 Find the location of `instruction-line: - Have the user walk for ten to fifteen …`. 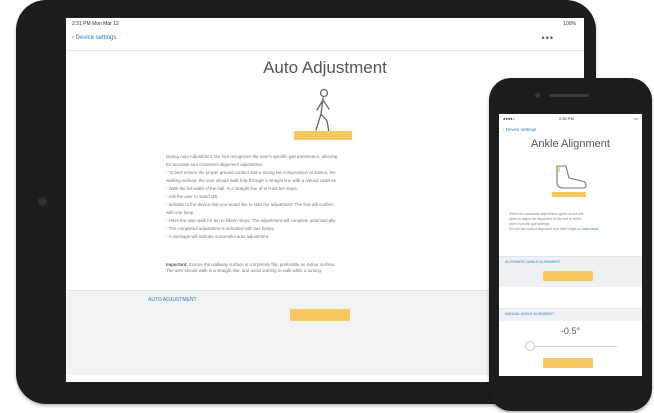

instruction-line: - Have the user walk for ten to fifteen … is located at coordinates (251, 220).